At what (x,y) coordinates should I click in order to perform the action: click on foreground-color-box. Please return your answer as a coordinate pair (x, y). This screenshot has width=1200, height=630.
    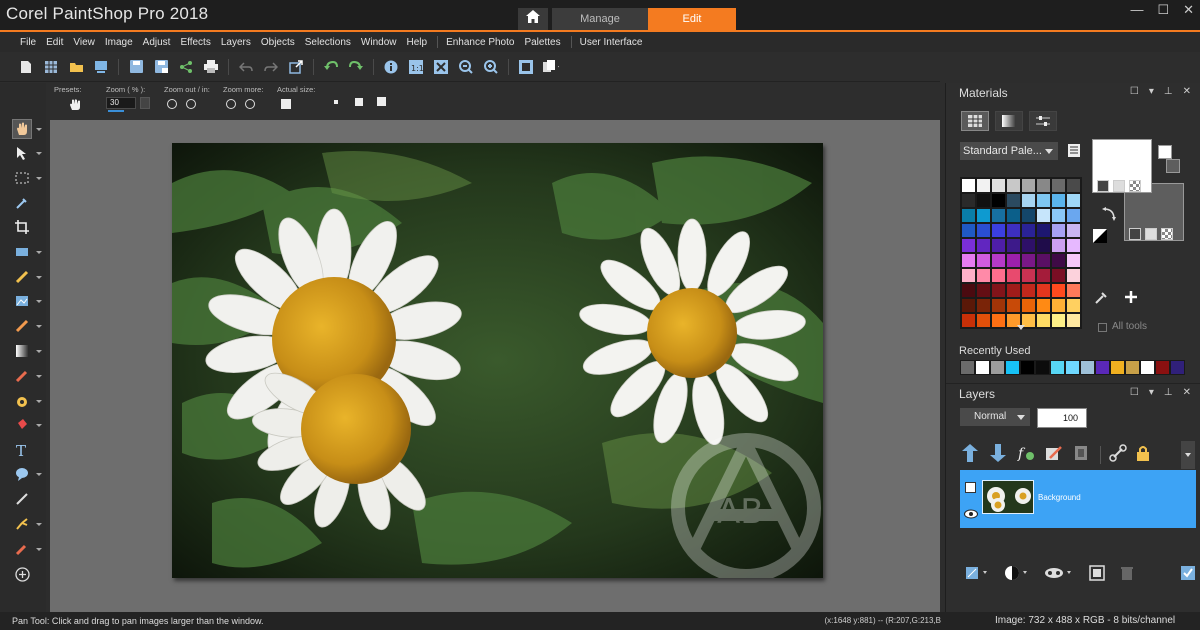
    Looking at the image, I should click on (1122, 166).